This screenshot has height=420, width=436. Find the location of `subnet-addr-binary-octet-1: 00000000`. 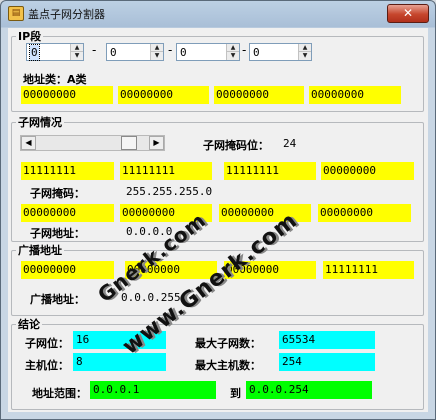

subnet-addr-binary-octet-1: 00000000 is located at coordinates (67, 213).